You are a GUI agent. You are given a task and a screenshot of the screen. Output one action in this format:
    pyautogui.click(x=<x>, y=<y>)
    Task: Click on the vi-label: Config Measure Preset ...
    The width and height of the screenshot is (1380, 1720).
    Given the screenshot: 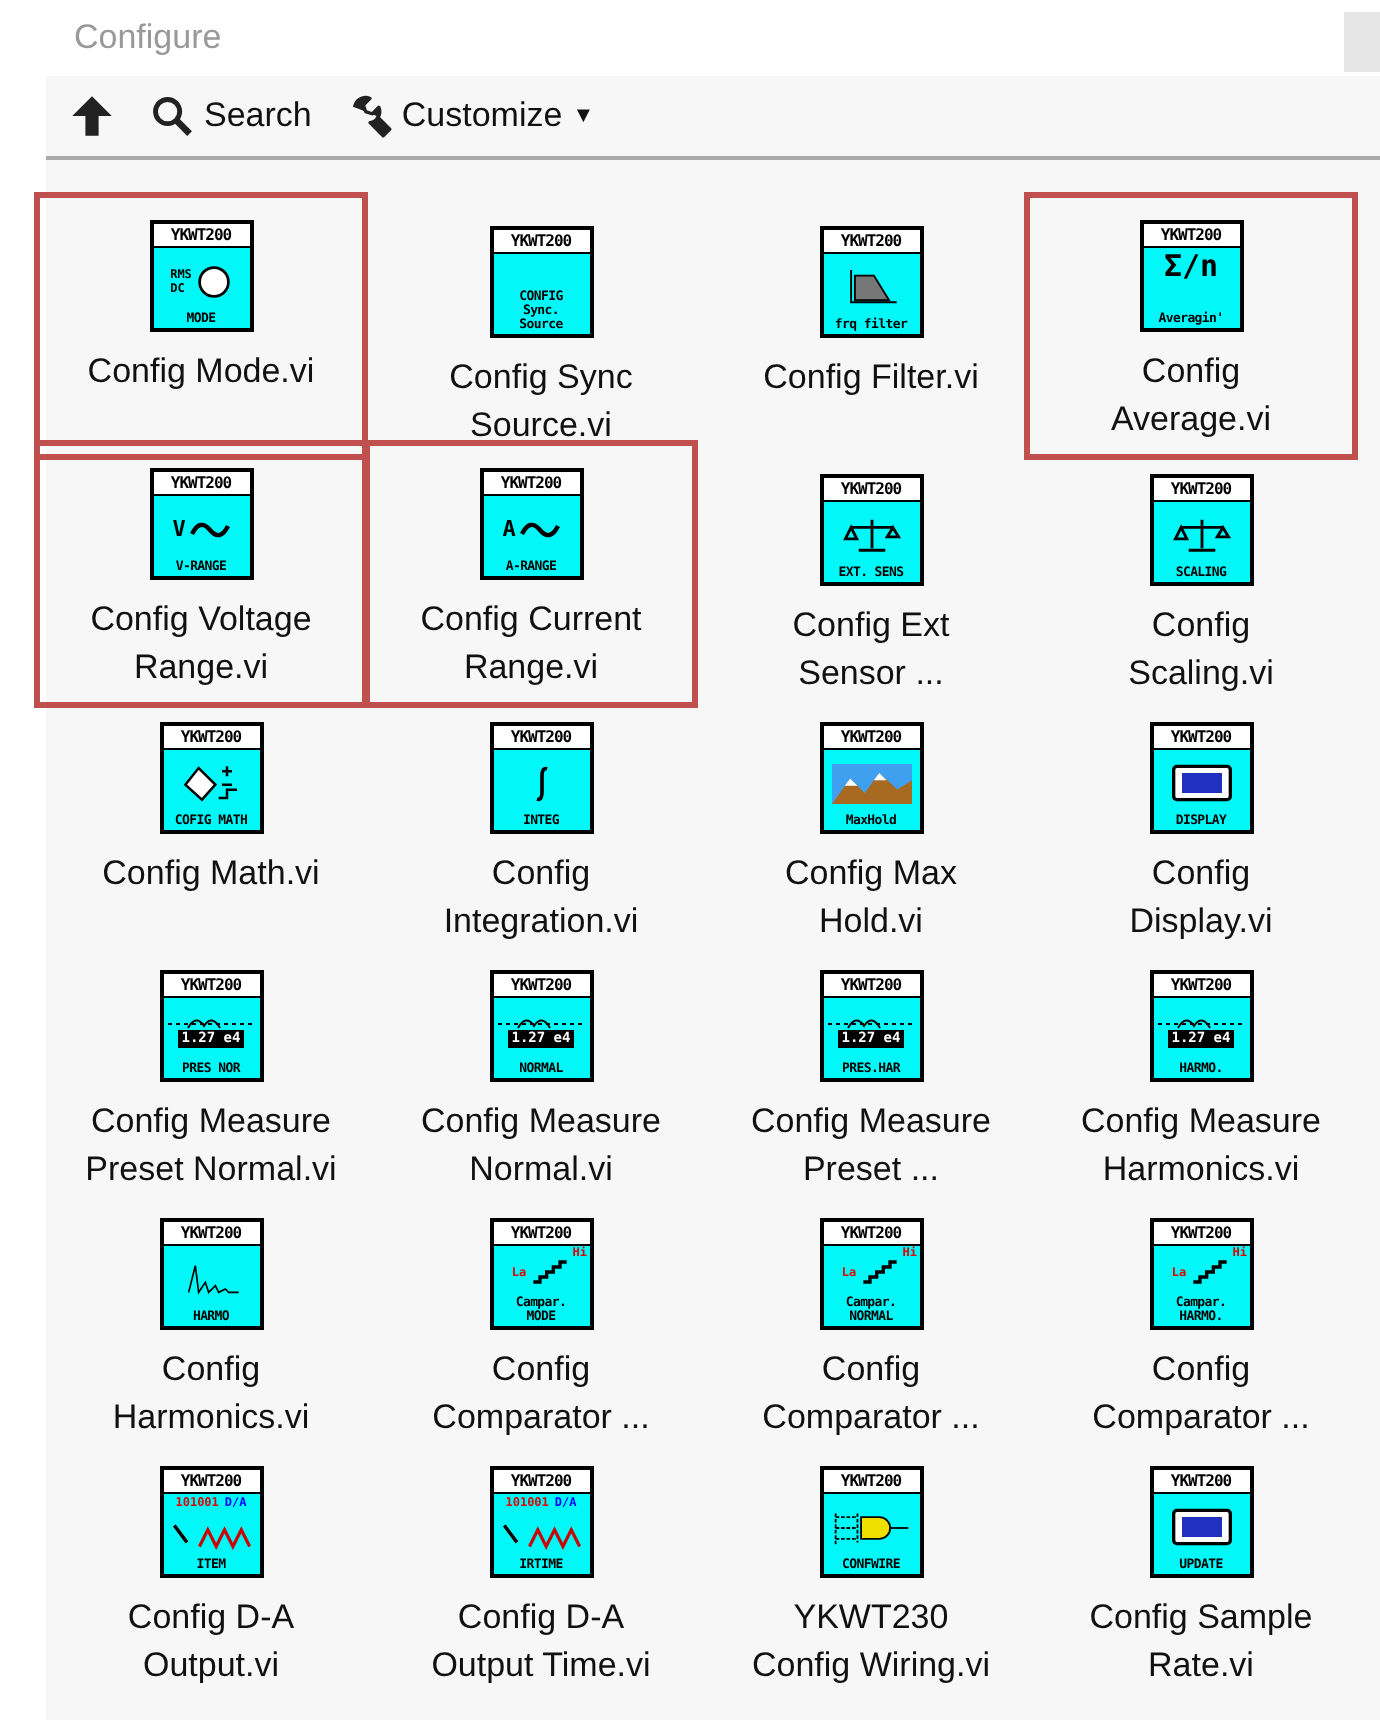 What is the action you would take?
    pyautogui.click(x=870, y=1146)
    